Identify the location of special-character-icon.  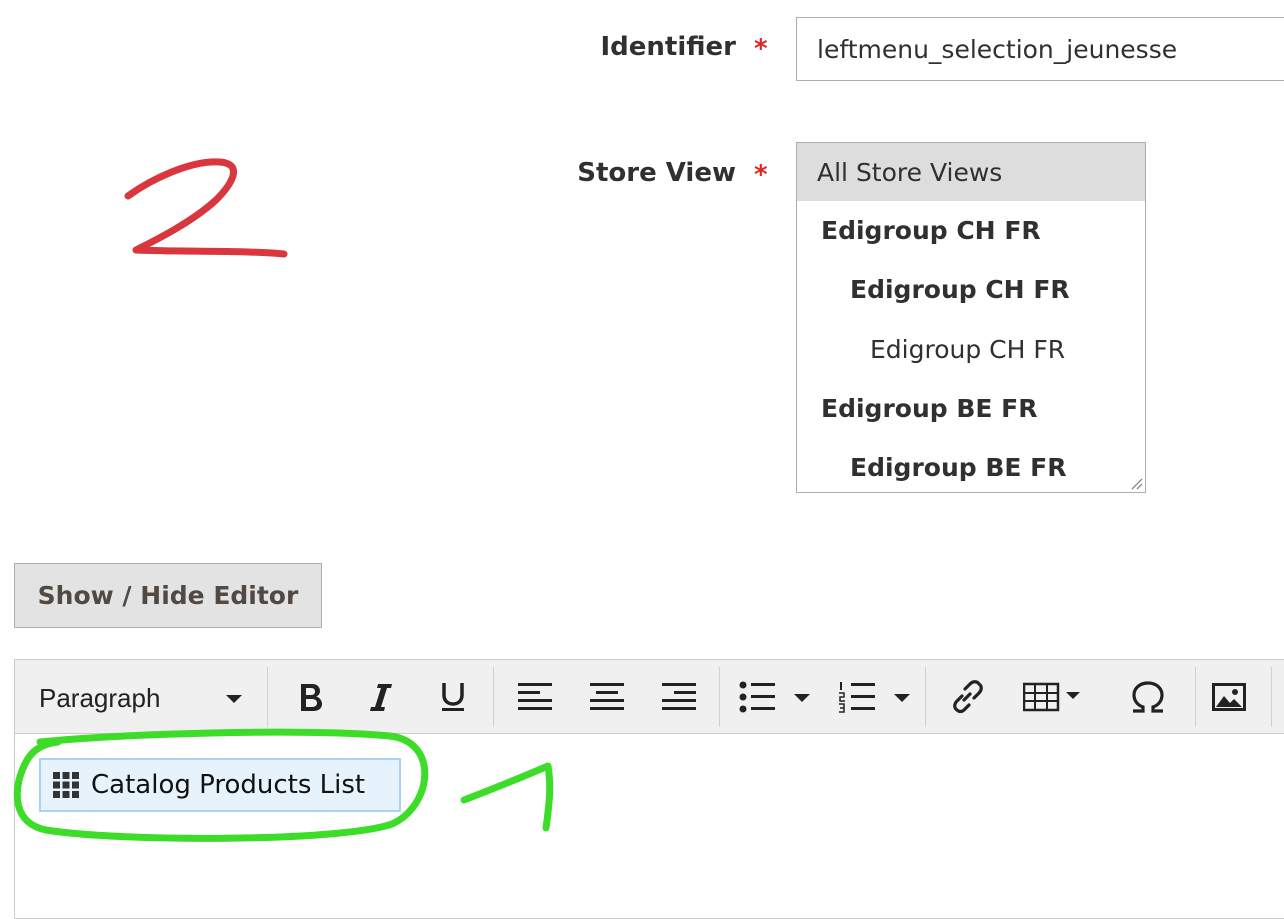
(1148, 697).